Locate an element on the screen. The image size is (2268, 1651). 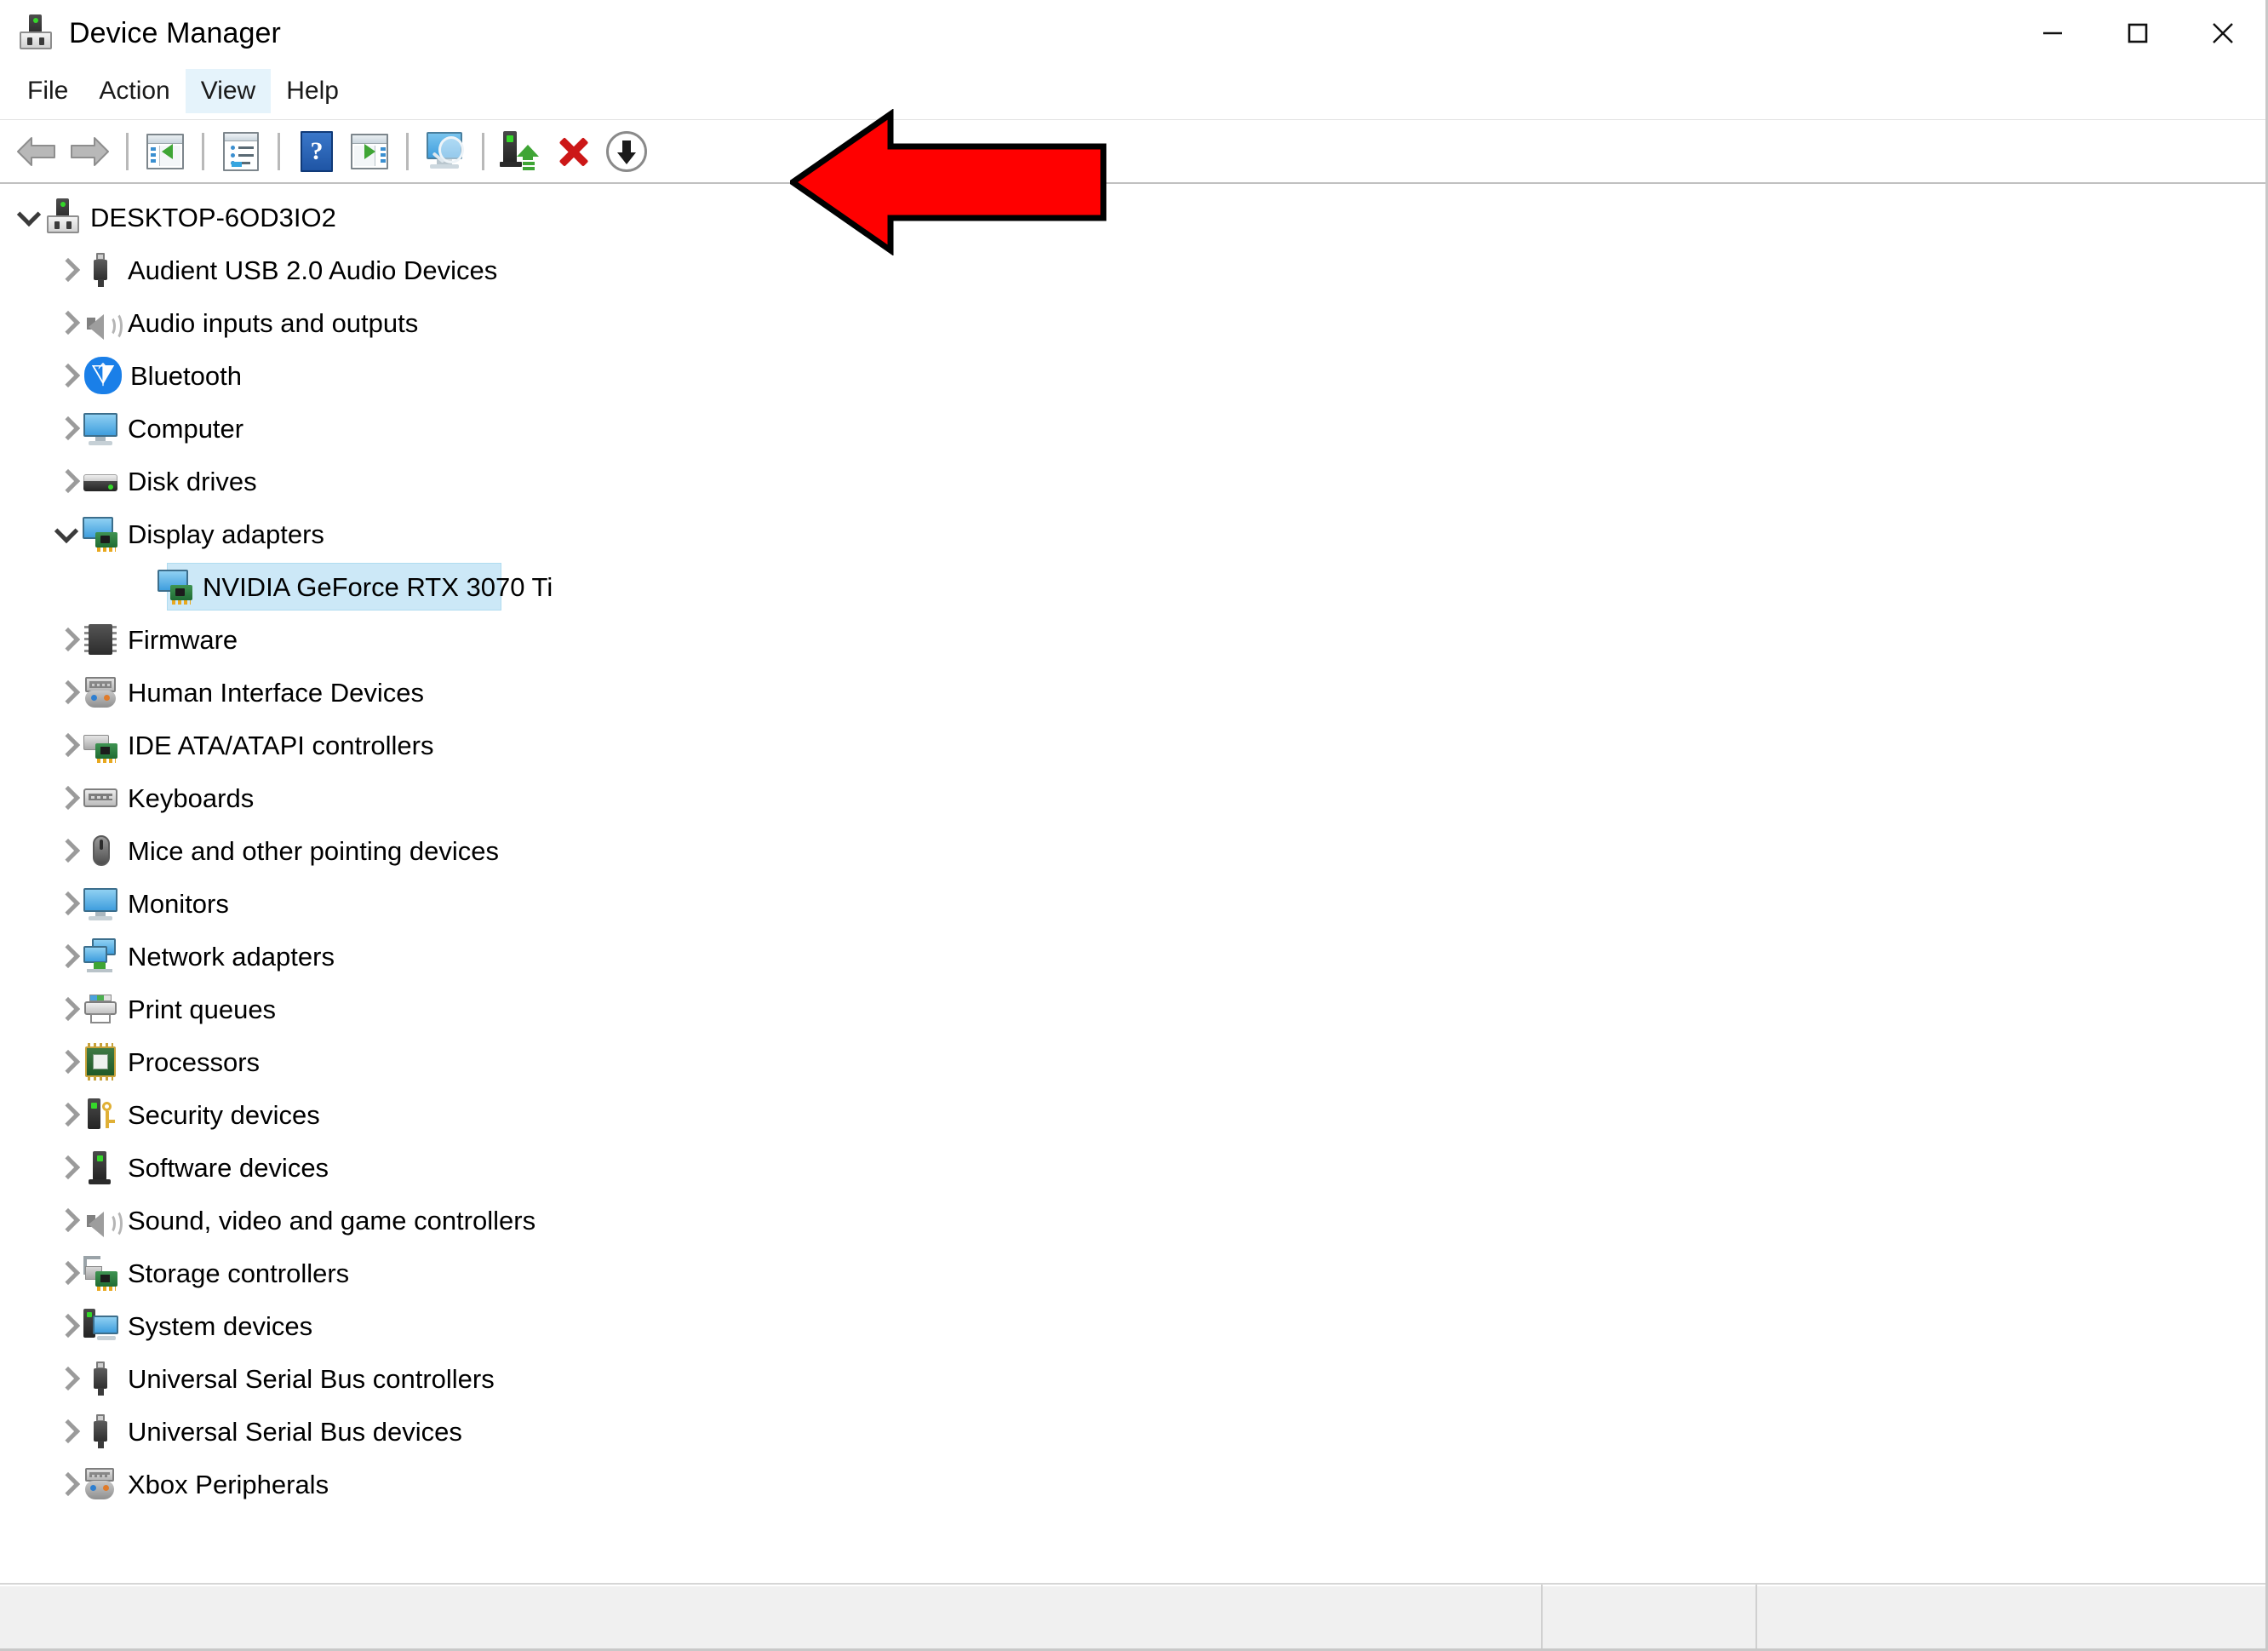
menu-view: View is located at coordinates (228, 91).